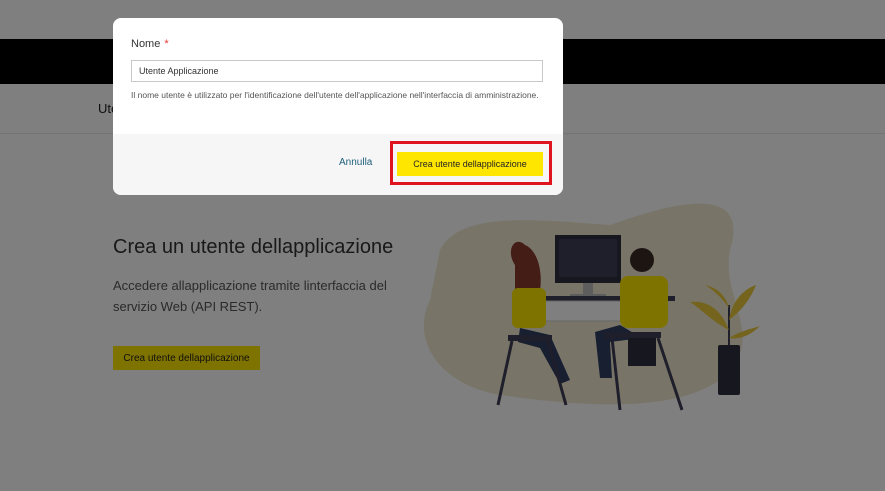 This screenshot has width=885, height=491. I want to click on required-marker: *, so click(166, 44).